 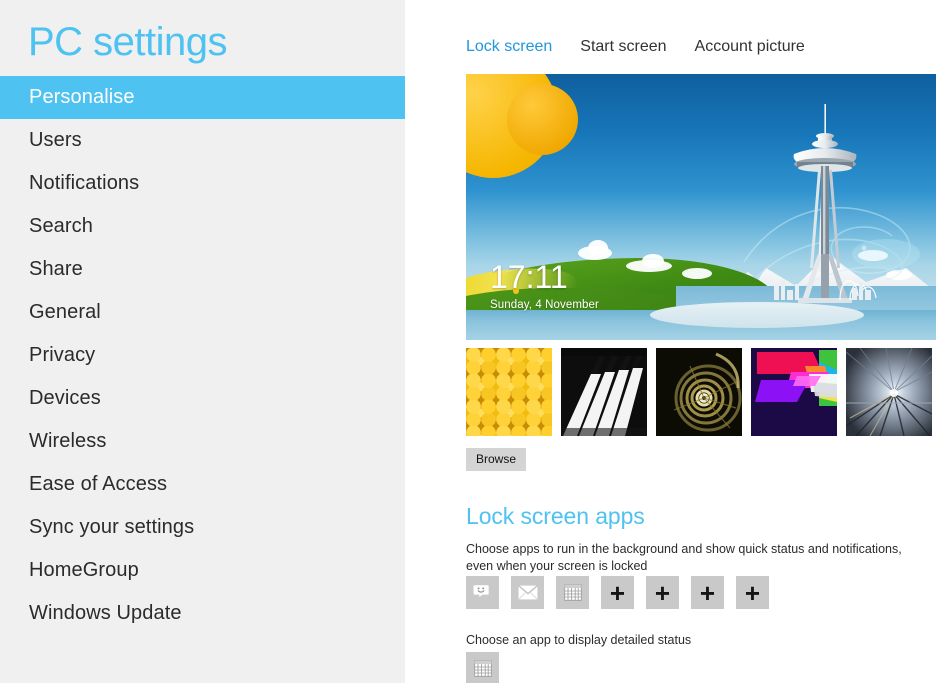 What do you see at coordinates (202, 312) in the screenshot?
I see `sidebar-item-general: General` at bounding box center [202, 312].